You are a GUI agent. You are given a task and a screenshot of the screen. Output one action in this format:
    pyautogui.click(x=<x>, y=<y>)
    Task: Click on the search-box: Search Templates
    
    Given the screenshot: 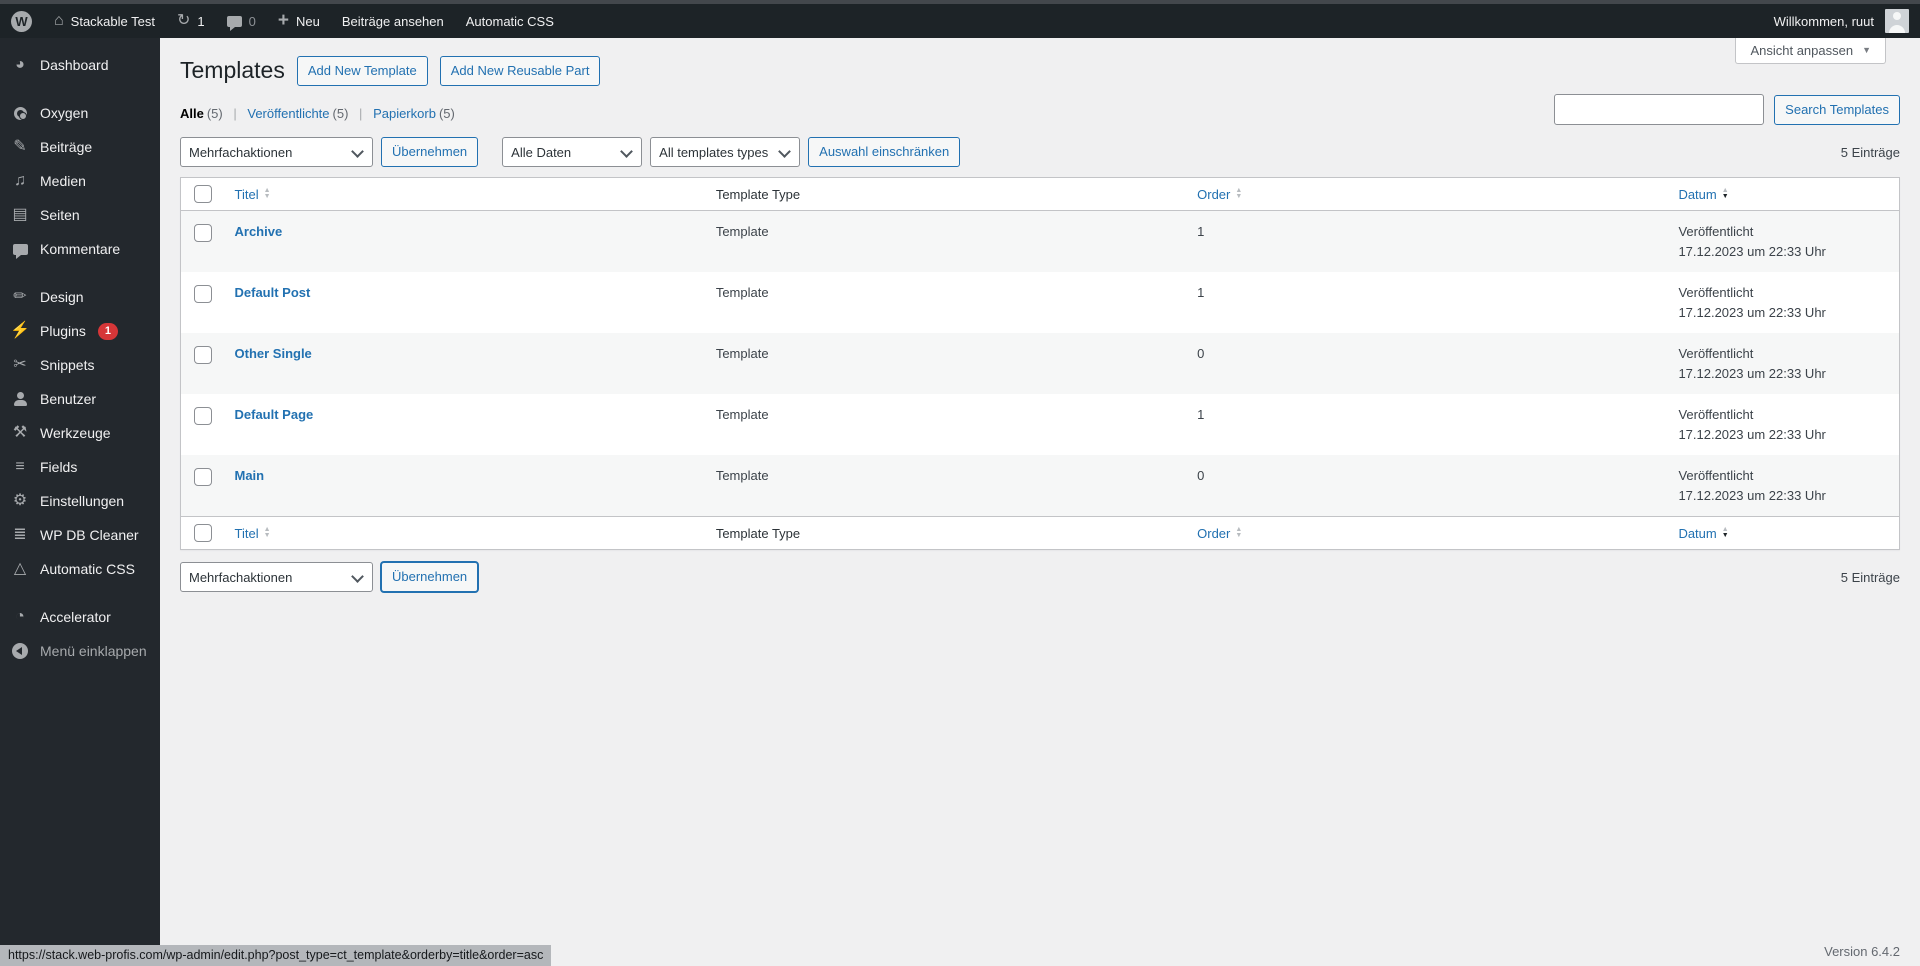 What is the action you would take?
    pyautogui.click(x=1727, y=109)
    